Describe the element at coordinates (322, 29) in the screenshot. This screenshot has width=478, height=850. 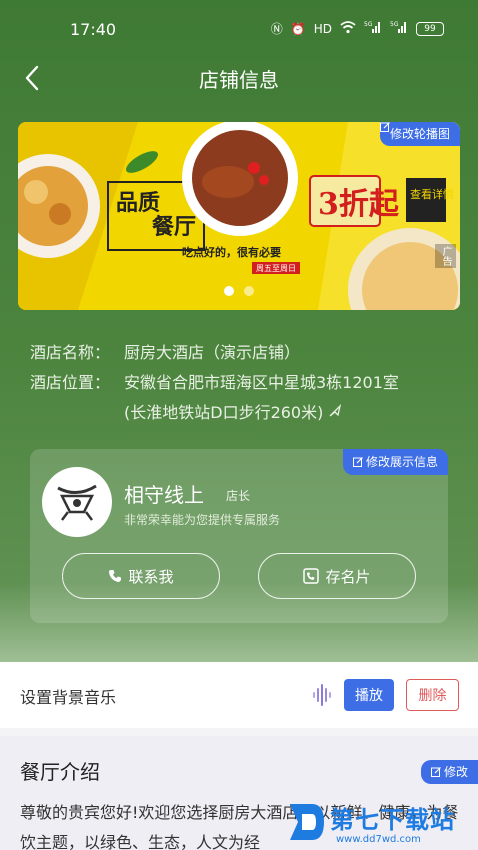
I see `hd-icon: HD` at that location.